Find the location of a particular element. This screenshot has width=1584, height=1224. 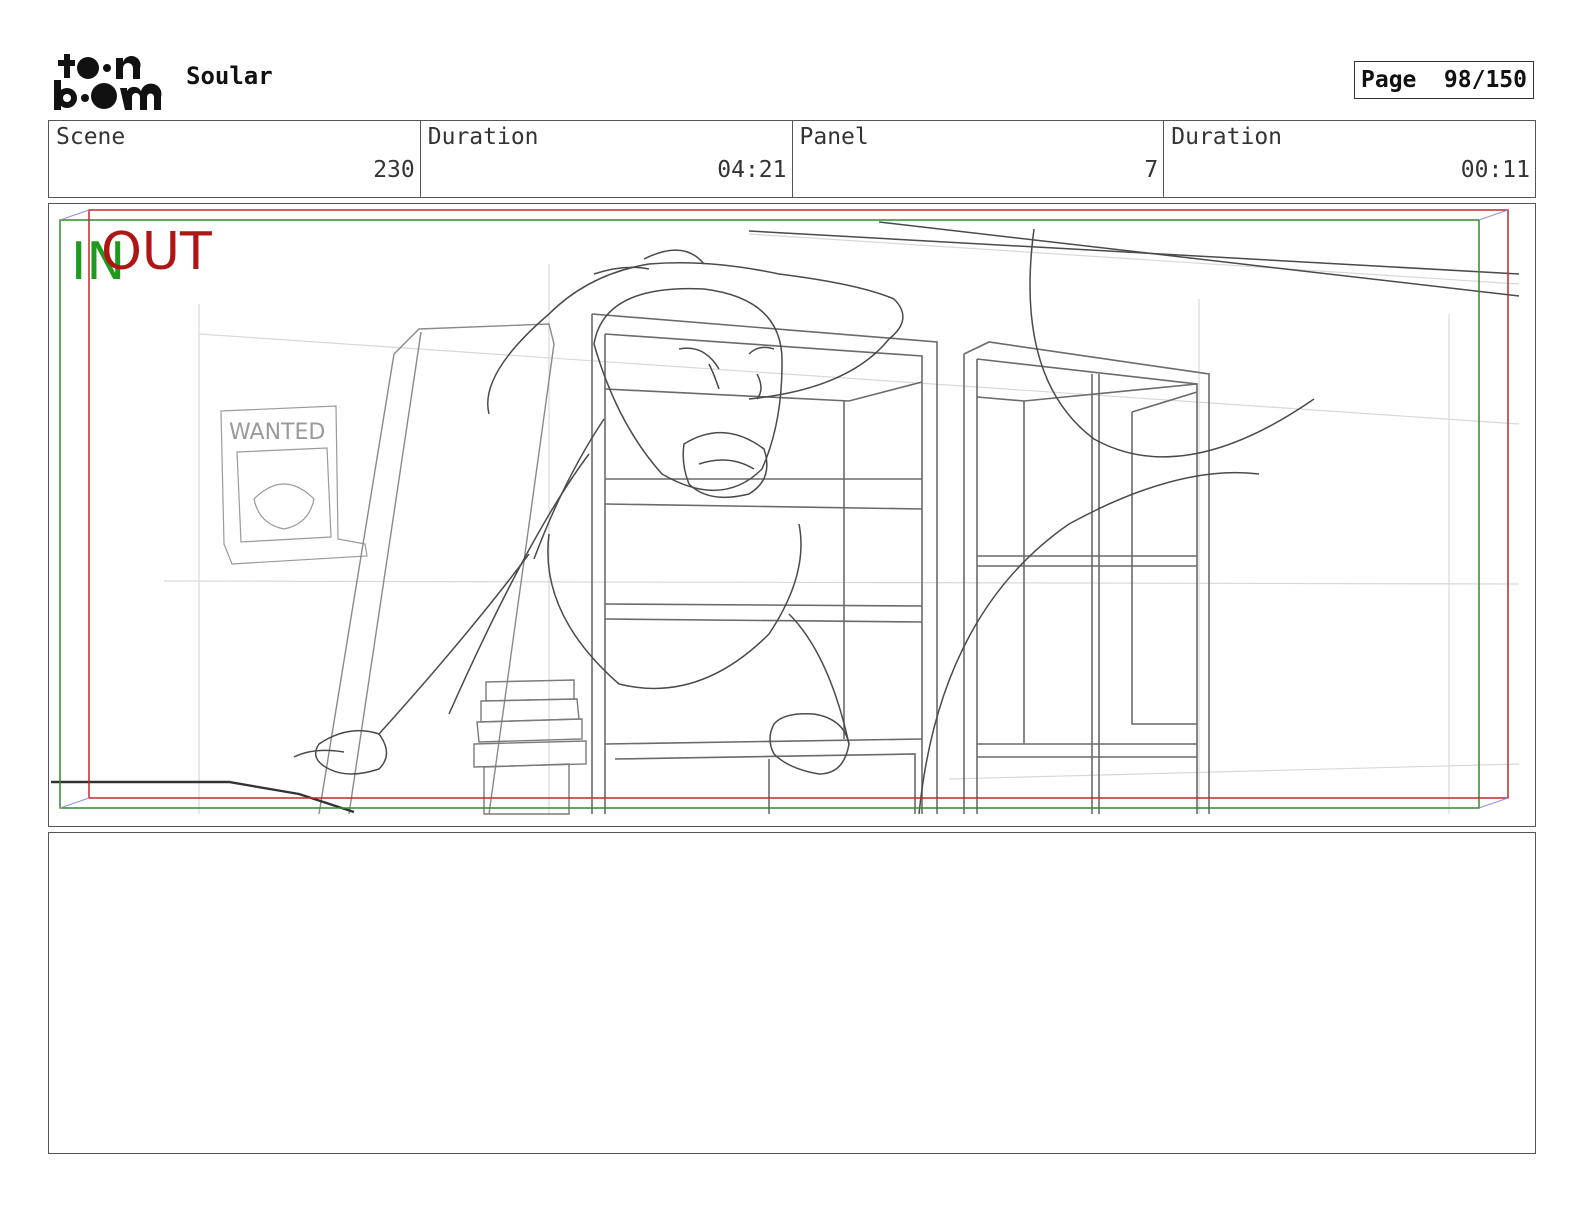

panel-duration-label: Duration is located at coordinates (1227, 137).